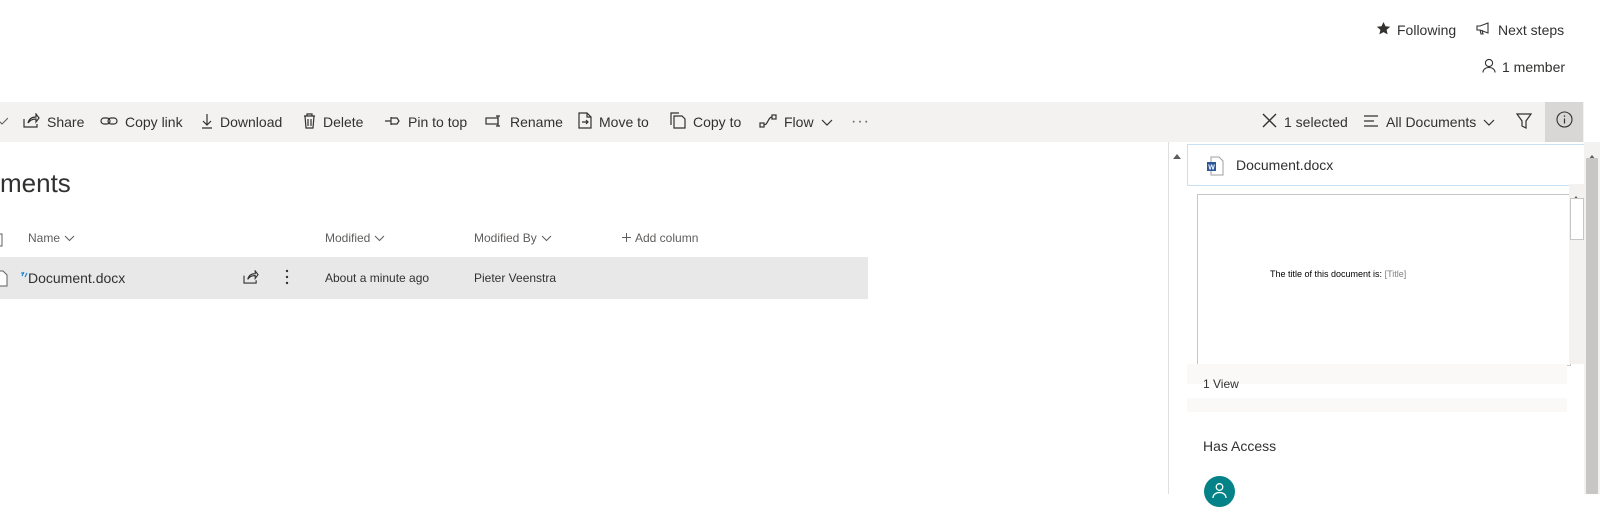  Describe the element at coordinates (2, 242) in the screenshot. I see `select-all-checkbox` at that location.